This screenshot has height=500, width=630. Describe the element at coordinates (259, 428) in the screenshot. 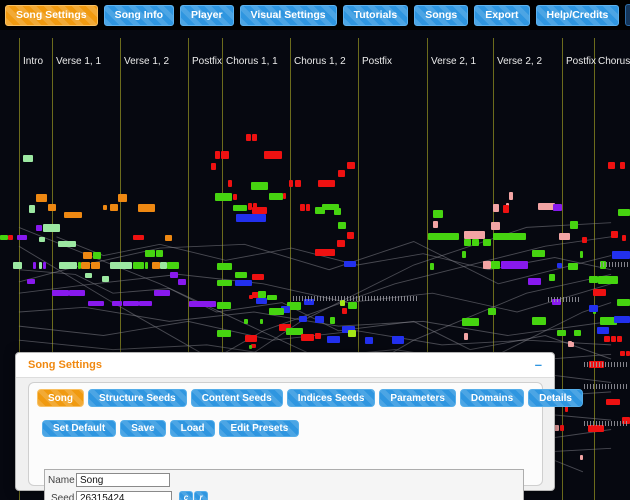

I see `edit-presets-button: Edit Presets` at that location.